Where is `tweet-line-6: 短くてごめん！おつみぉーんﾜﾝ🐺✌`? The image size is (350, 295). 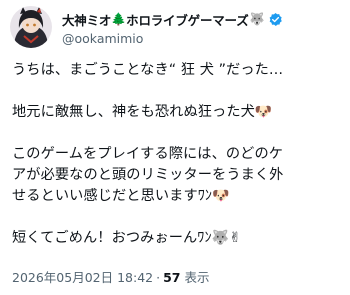 tweet-line-6: 短くてごめん！おつみぉーんﾜﾝ🐺✌ is located at coordinates (177, 238).